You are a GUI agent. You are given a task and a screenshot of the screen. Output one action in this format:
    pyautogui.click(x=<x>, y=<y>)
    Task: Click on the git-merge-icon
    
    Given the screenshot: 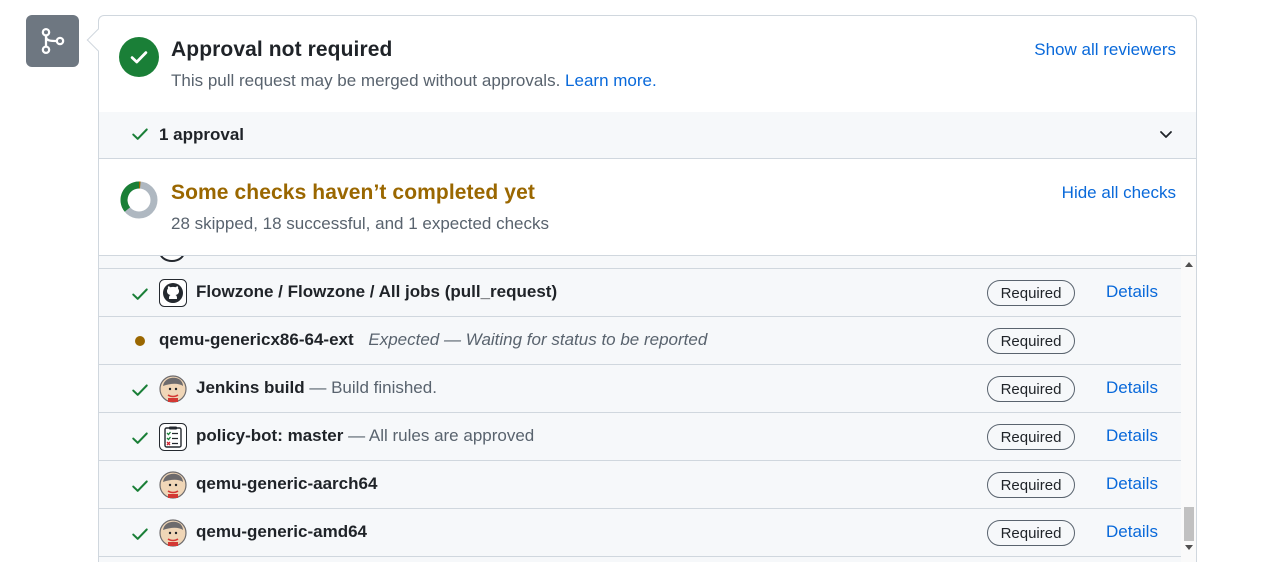 What is the action you would take?
    pyautogui.click(x=52, y=41)
    